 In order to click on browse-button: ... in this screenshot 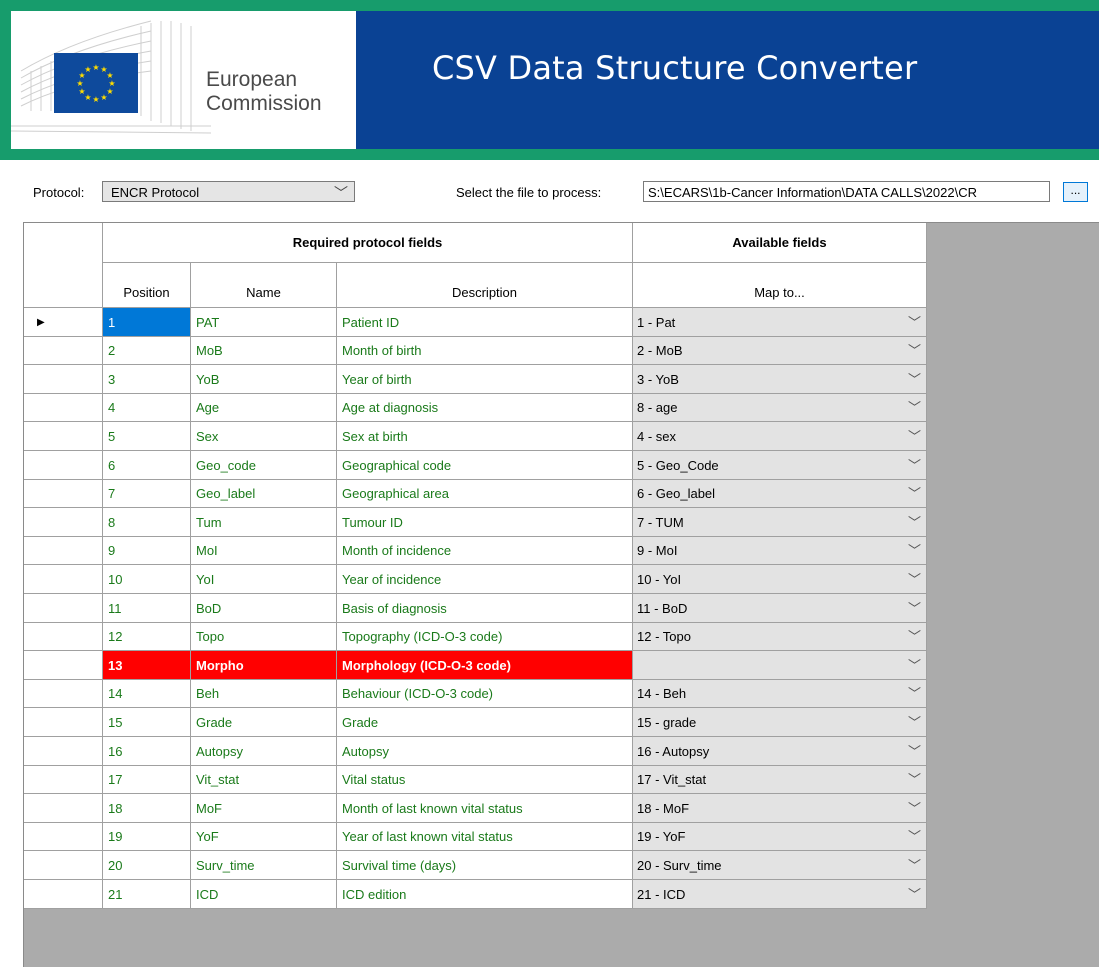, I will do `click(1075, 192)`.